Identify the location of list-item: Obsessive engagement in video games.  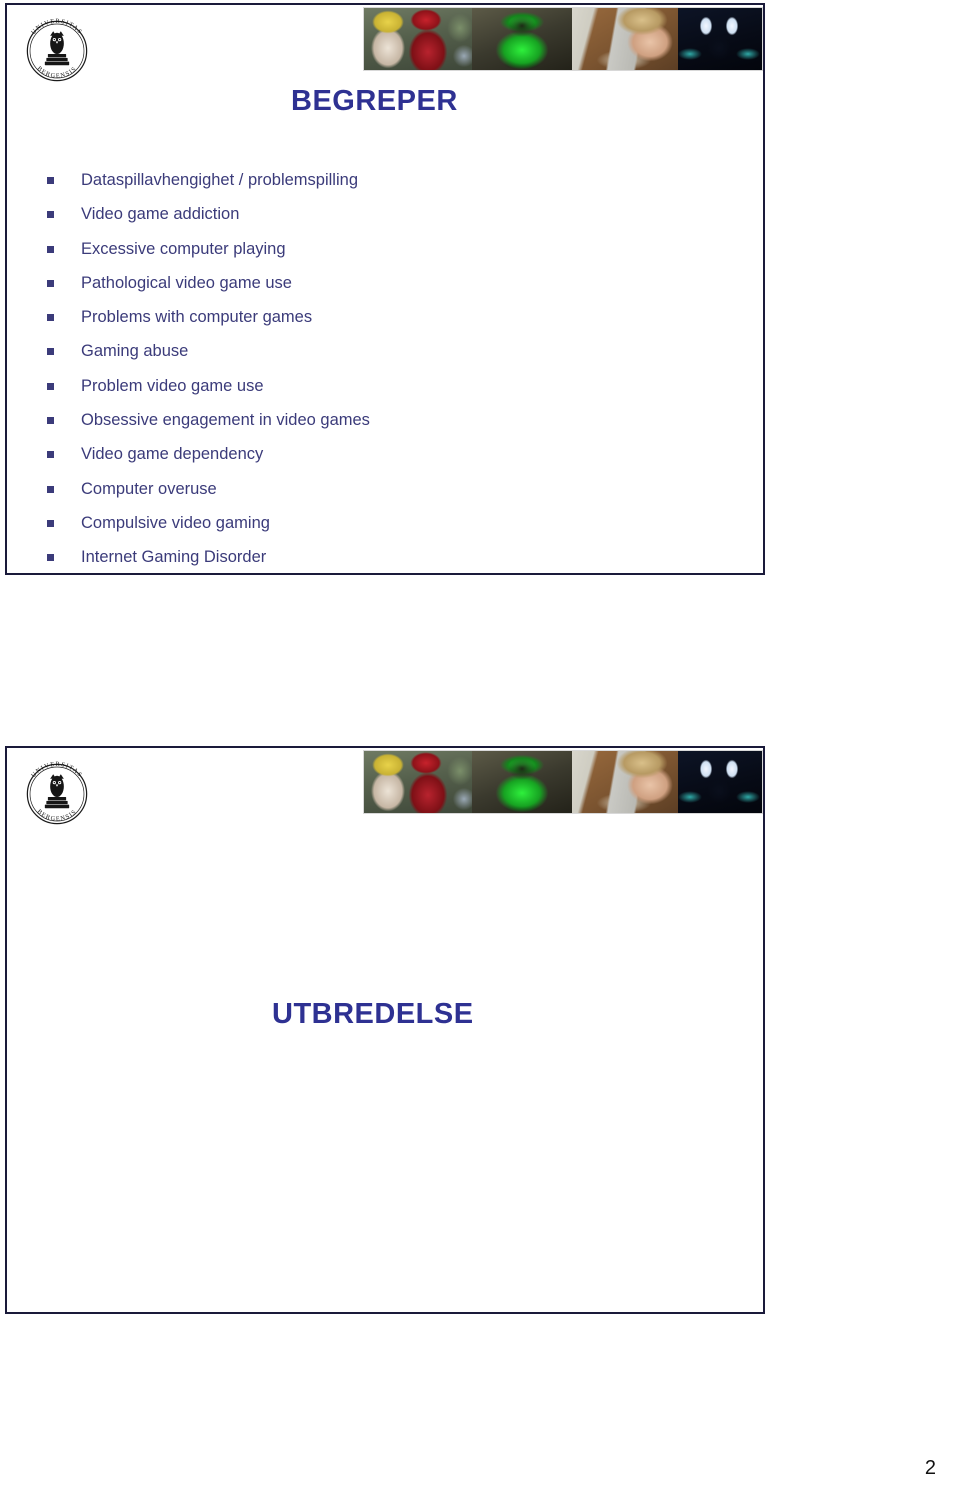
(377, 427).